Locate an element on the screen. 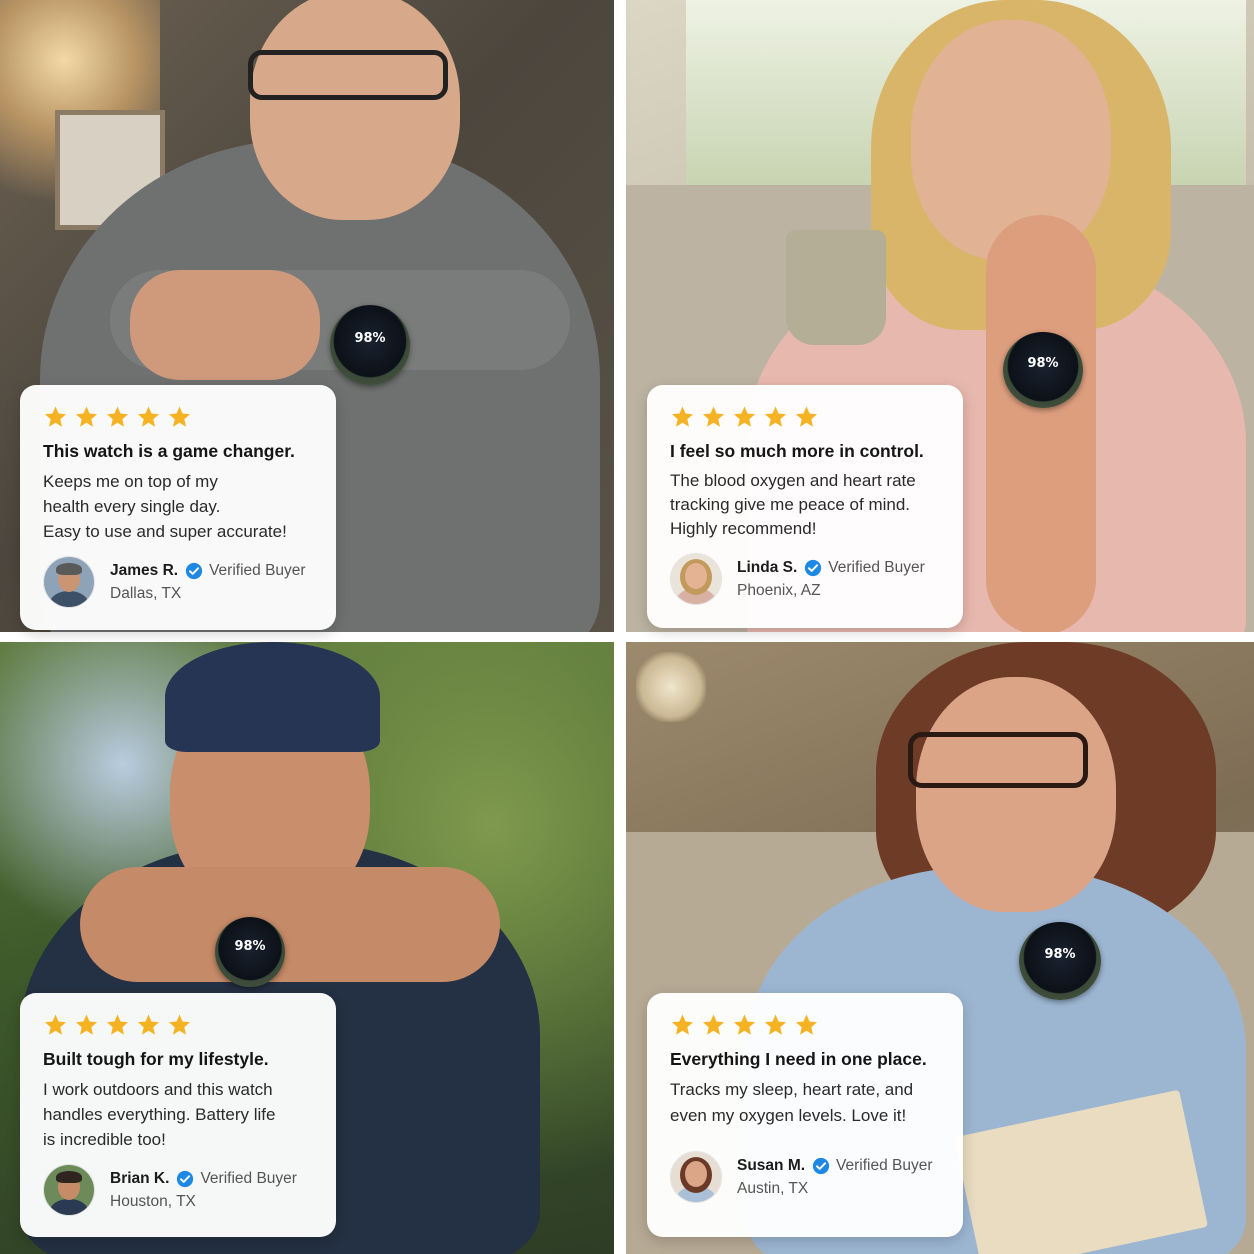 Image resolution: width=1254 pixels, height=1254 pixels. review-headline: Built tough for my lifestyle. is located at coordinates (156, 1059).